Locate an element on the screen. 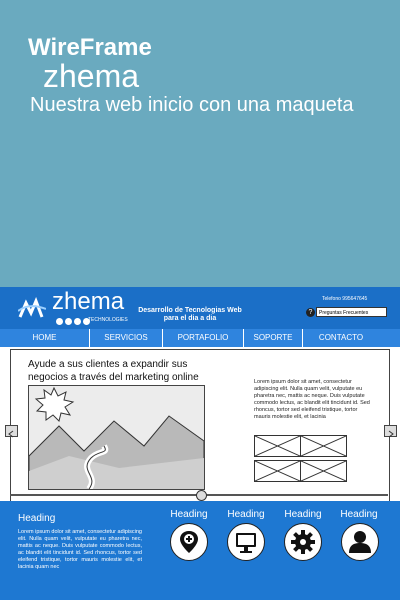  nav-item-contacto: CONTACTO is located at coordinates (341, 338).